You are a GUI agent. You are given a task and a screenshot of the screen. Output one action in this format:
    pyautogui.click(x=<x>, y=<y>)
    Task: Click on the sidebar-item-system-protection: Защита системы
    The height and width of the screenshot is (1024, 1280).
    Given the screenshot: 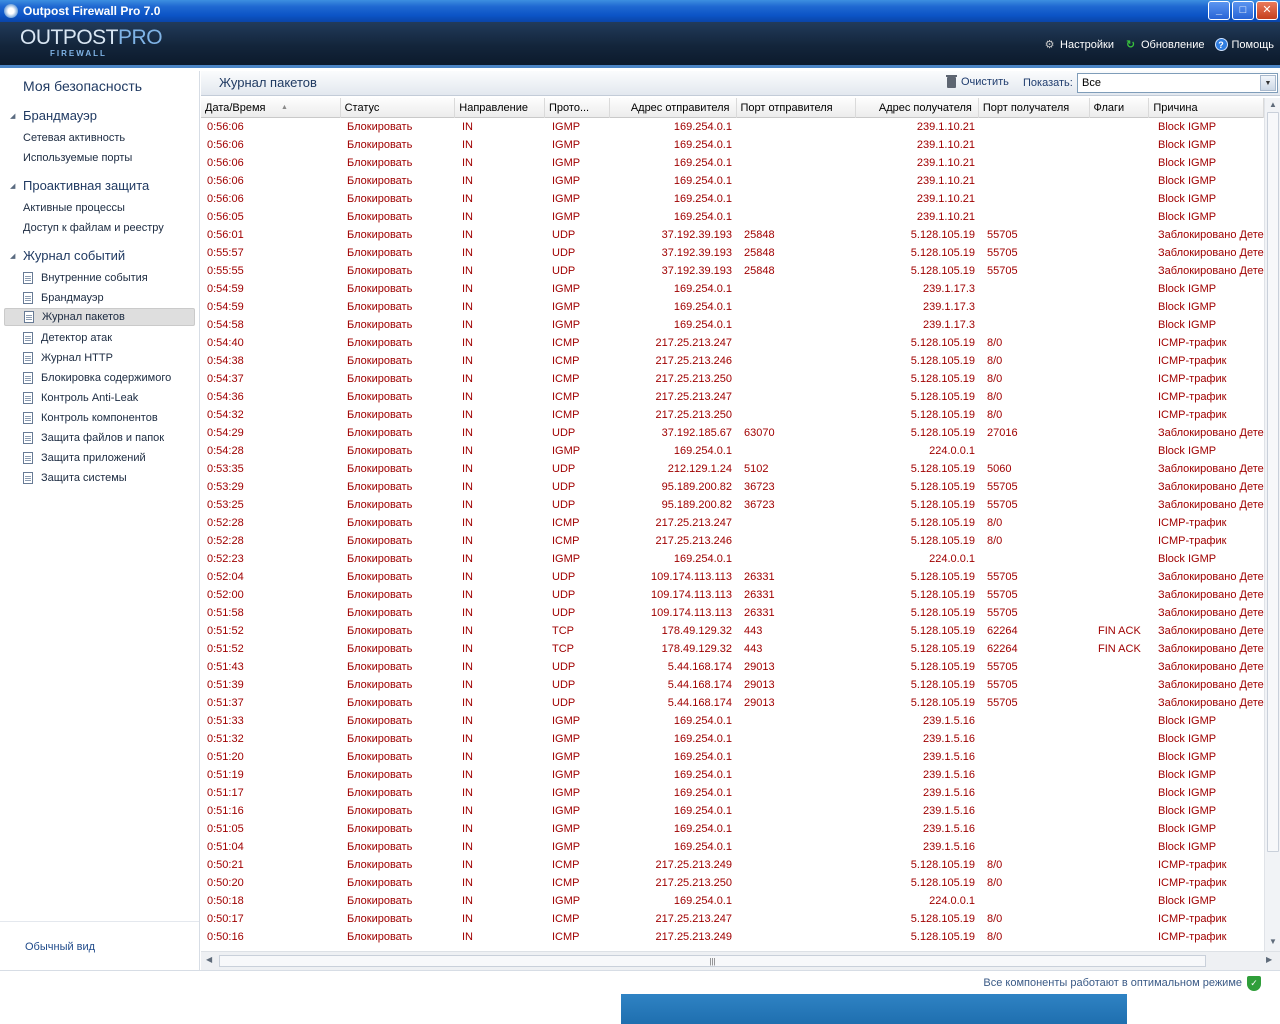 What is the action you would take?
    pyautogui.click(x=109, y=478)
    